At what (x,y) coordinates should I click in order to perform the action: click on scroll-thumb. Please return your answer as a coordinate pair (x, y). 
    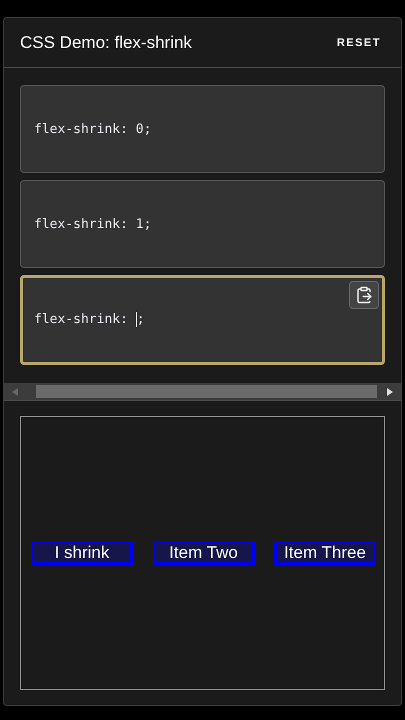
    Looking at the image, I should click on (206, 391).